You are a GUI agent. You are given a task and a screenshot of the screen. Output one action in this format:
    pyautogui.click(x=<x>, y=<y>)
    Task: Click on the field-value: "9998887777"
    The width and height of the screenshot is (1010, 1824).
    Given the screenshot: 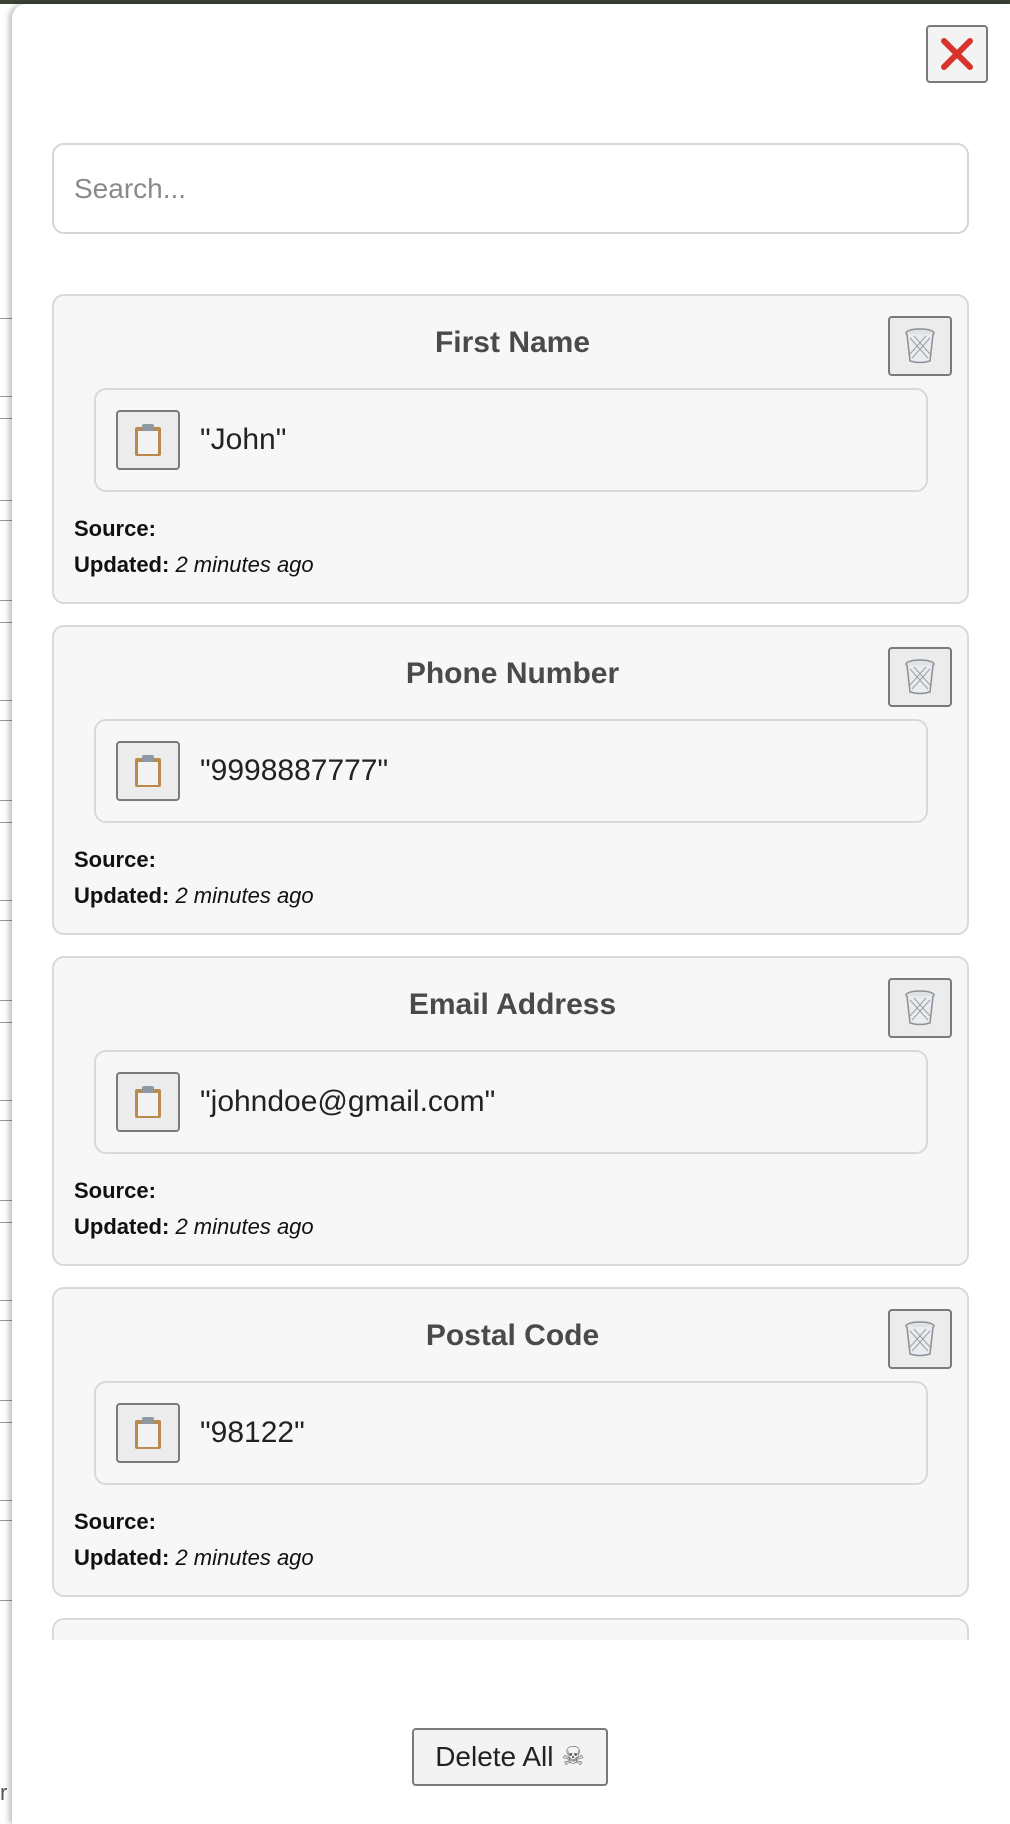 What is the action you would take?
    pyautogui.click(x=294, y=770)
    